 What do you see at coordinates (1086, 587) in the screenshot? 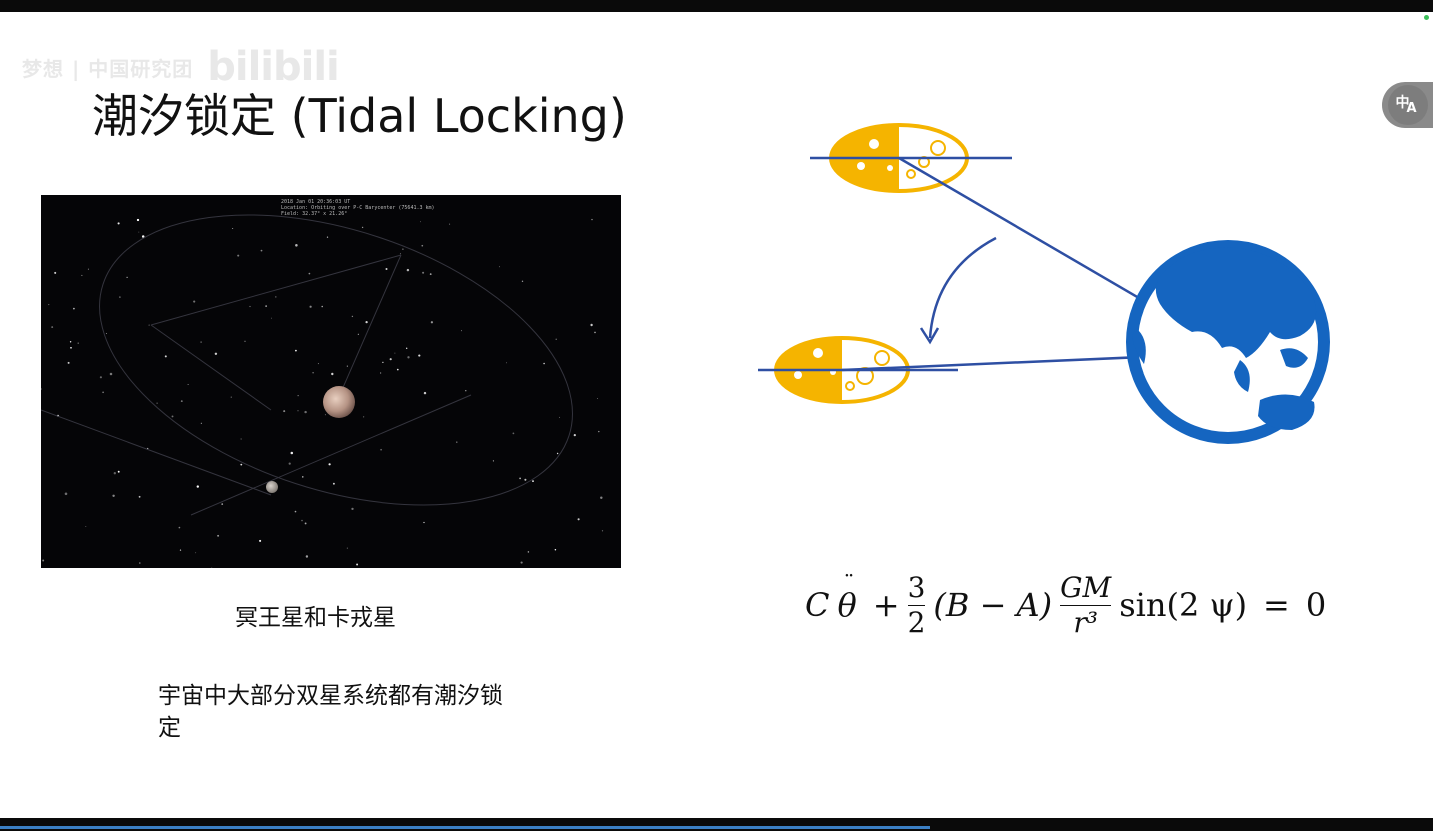
I see `formula-frac2-num: GM` at bounding box center [1086, 587].